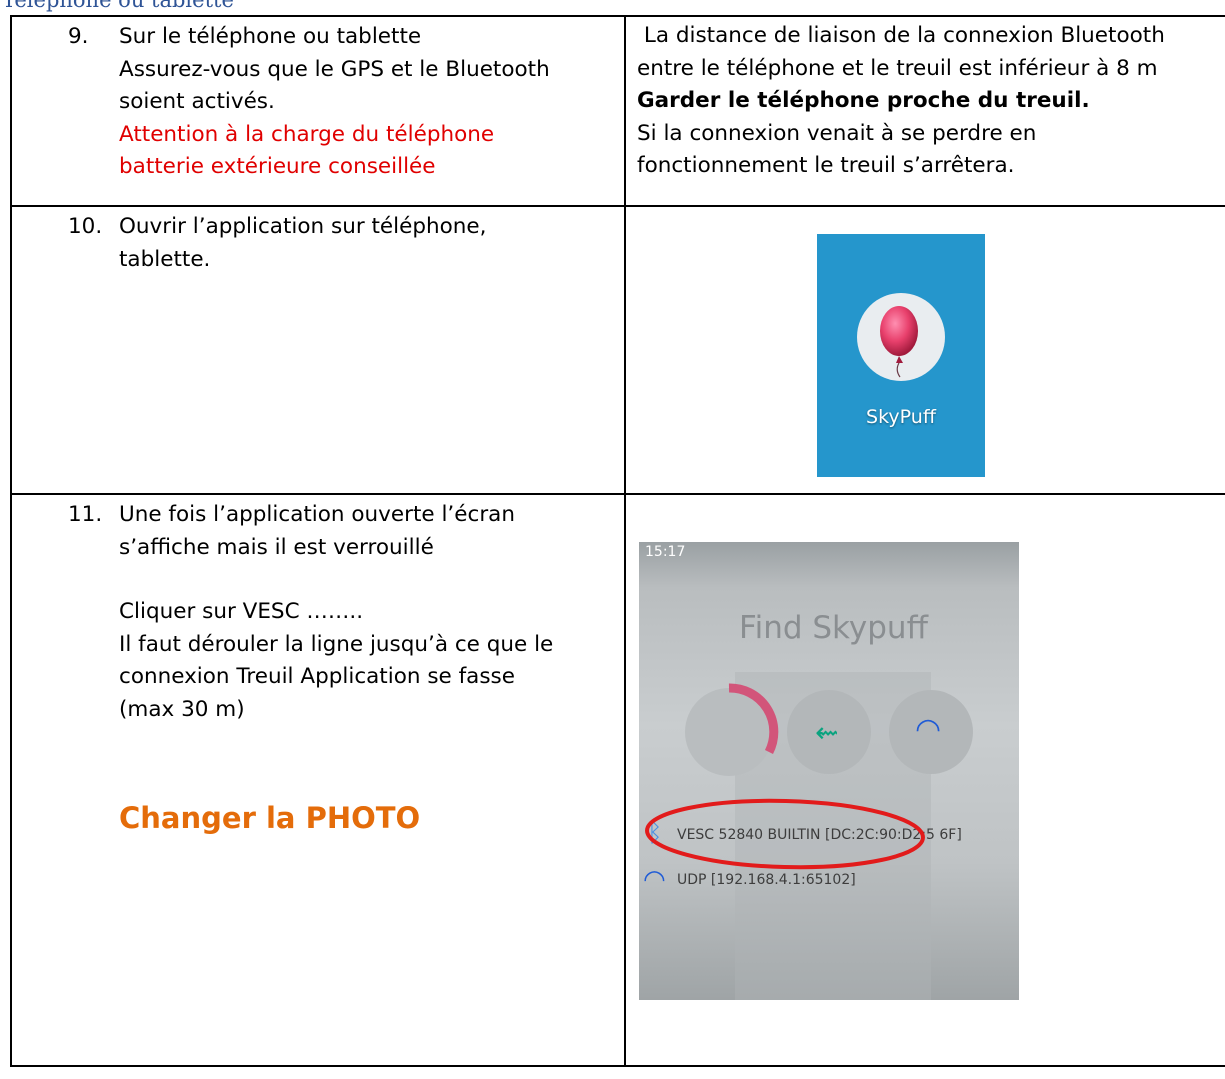  Describe the element at coordinates (182, 709) in the screenshot. I see `step-line: (max 30 m)` at that location.